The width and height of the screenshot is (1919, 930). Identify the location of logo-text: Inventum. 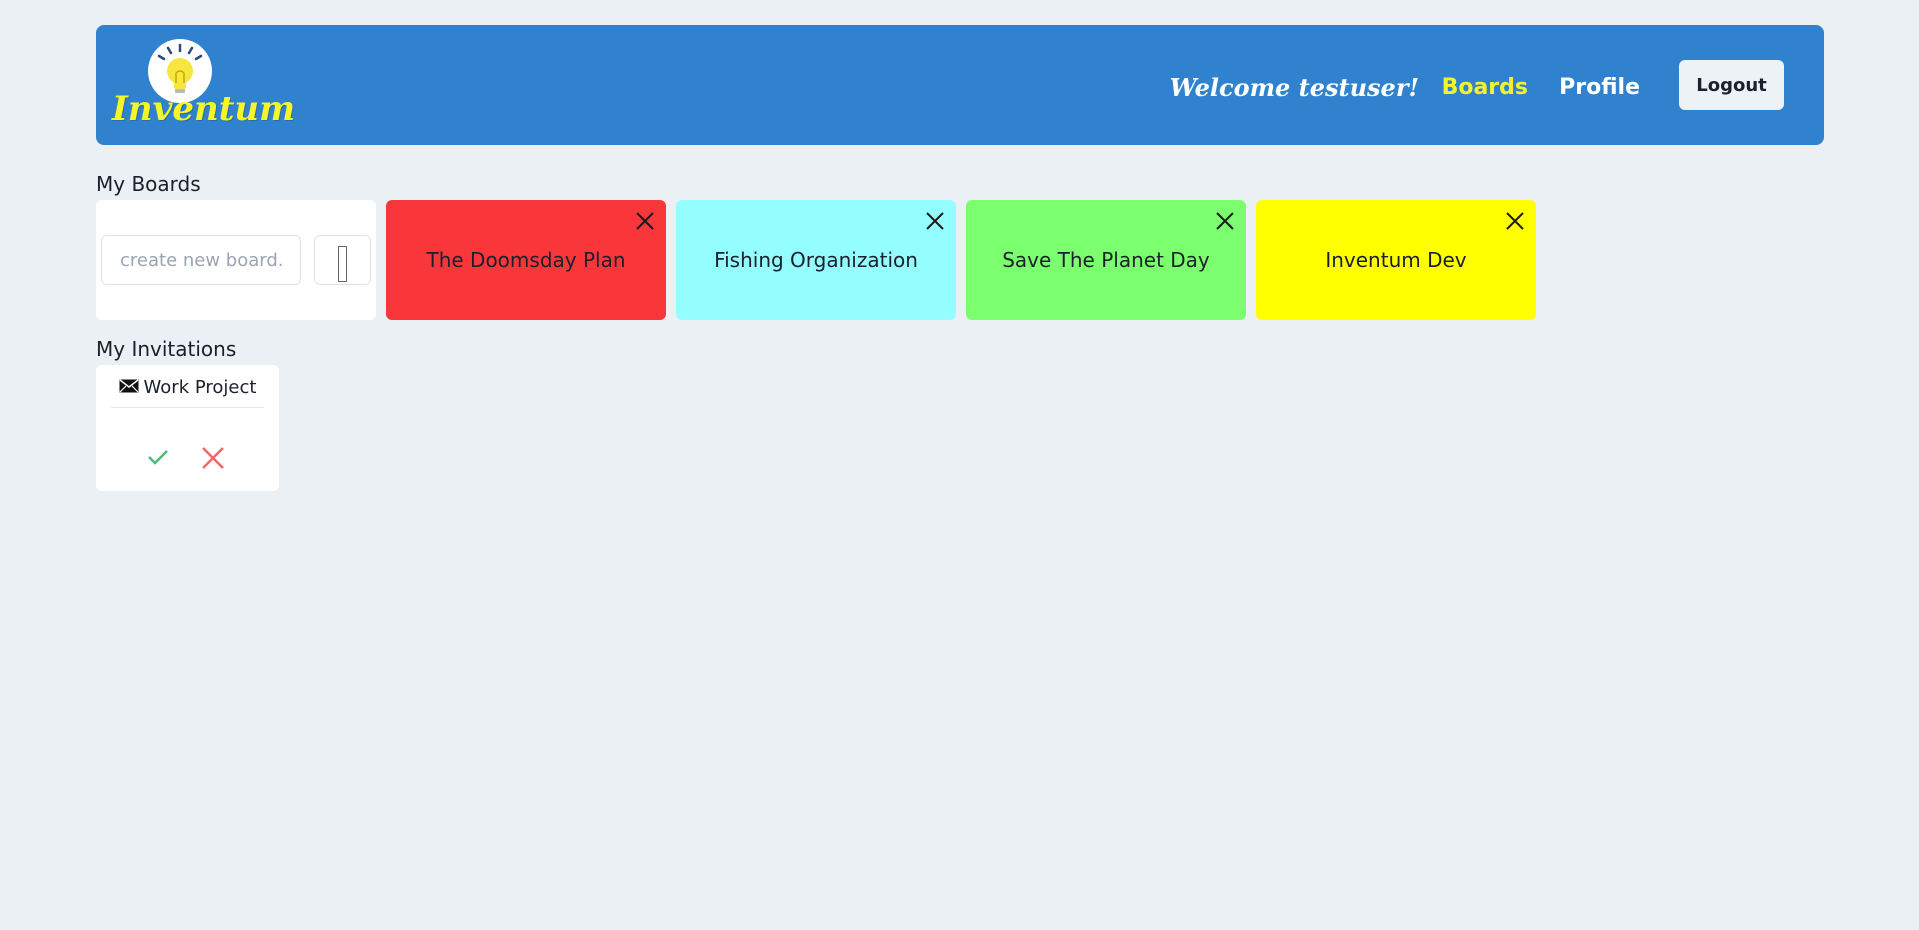
(204, 109).